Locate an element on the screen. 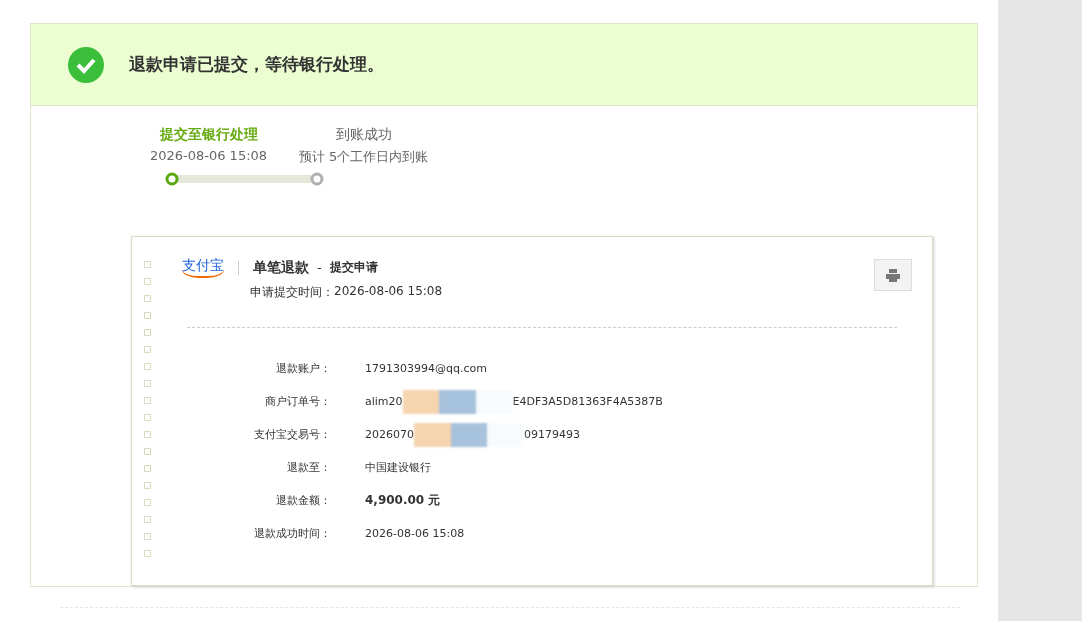 The height and width of the screenshot is (621, 1082). field-value: 4,900.00 元 is located at coordinates (403, 500).